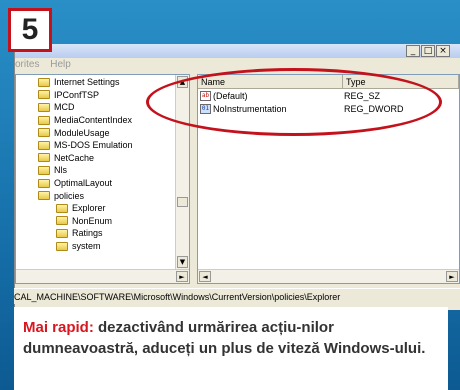 This screenshot has height=390, width=460. What do you see at coordinates (30, 30) in the screenshot?
I see `step-number-badge: 5` at bounding box center [30, 30].